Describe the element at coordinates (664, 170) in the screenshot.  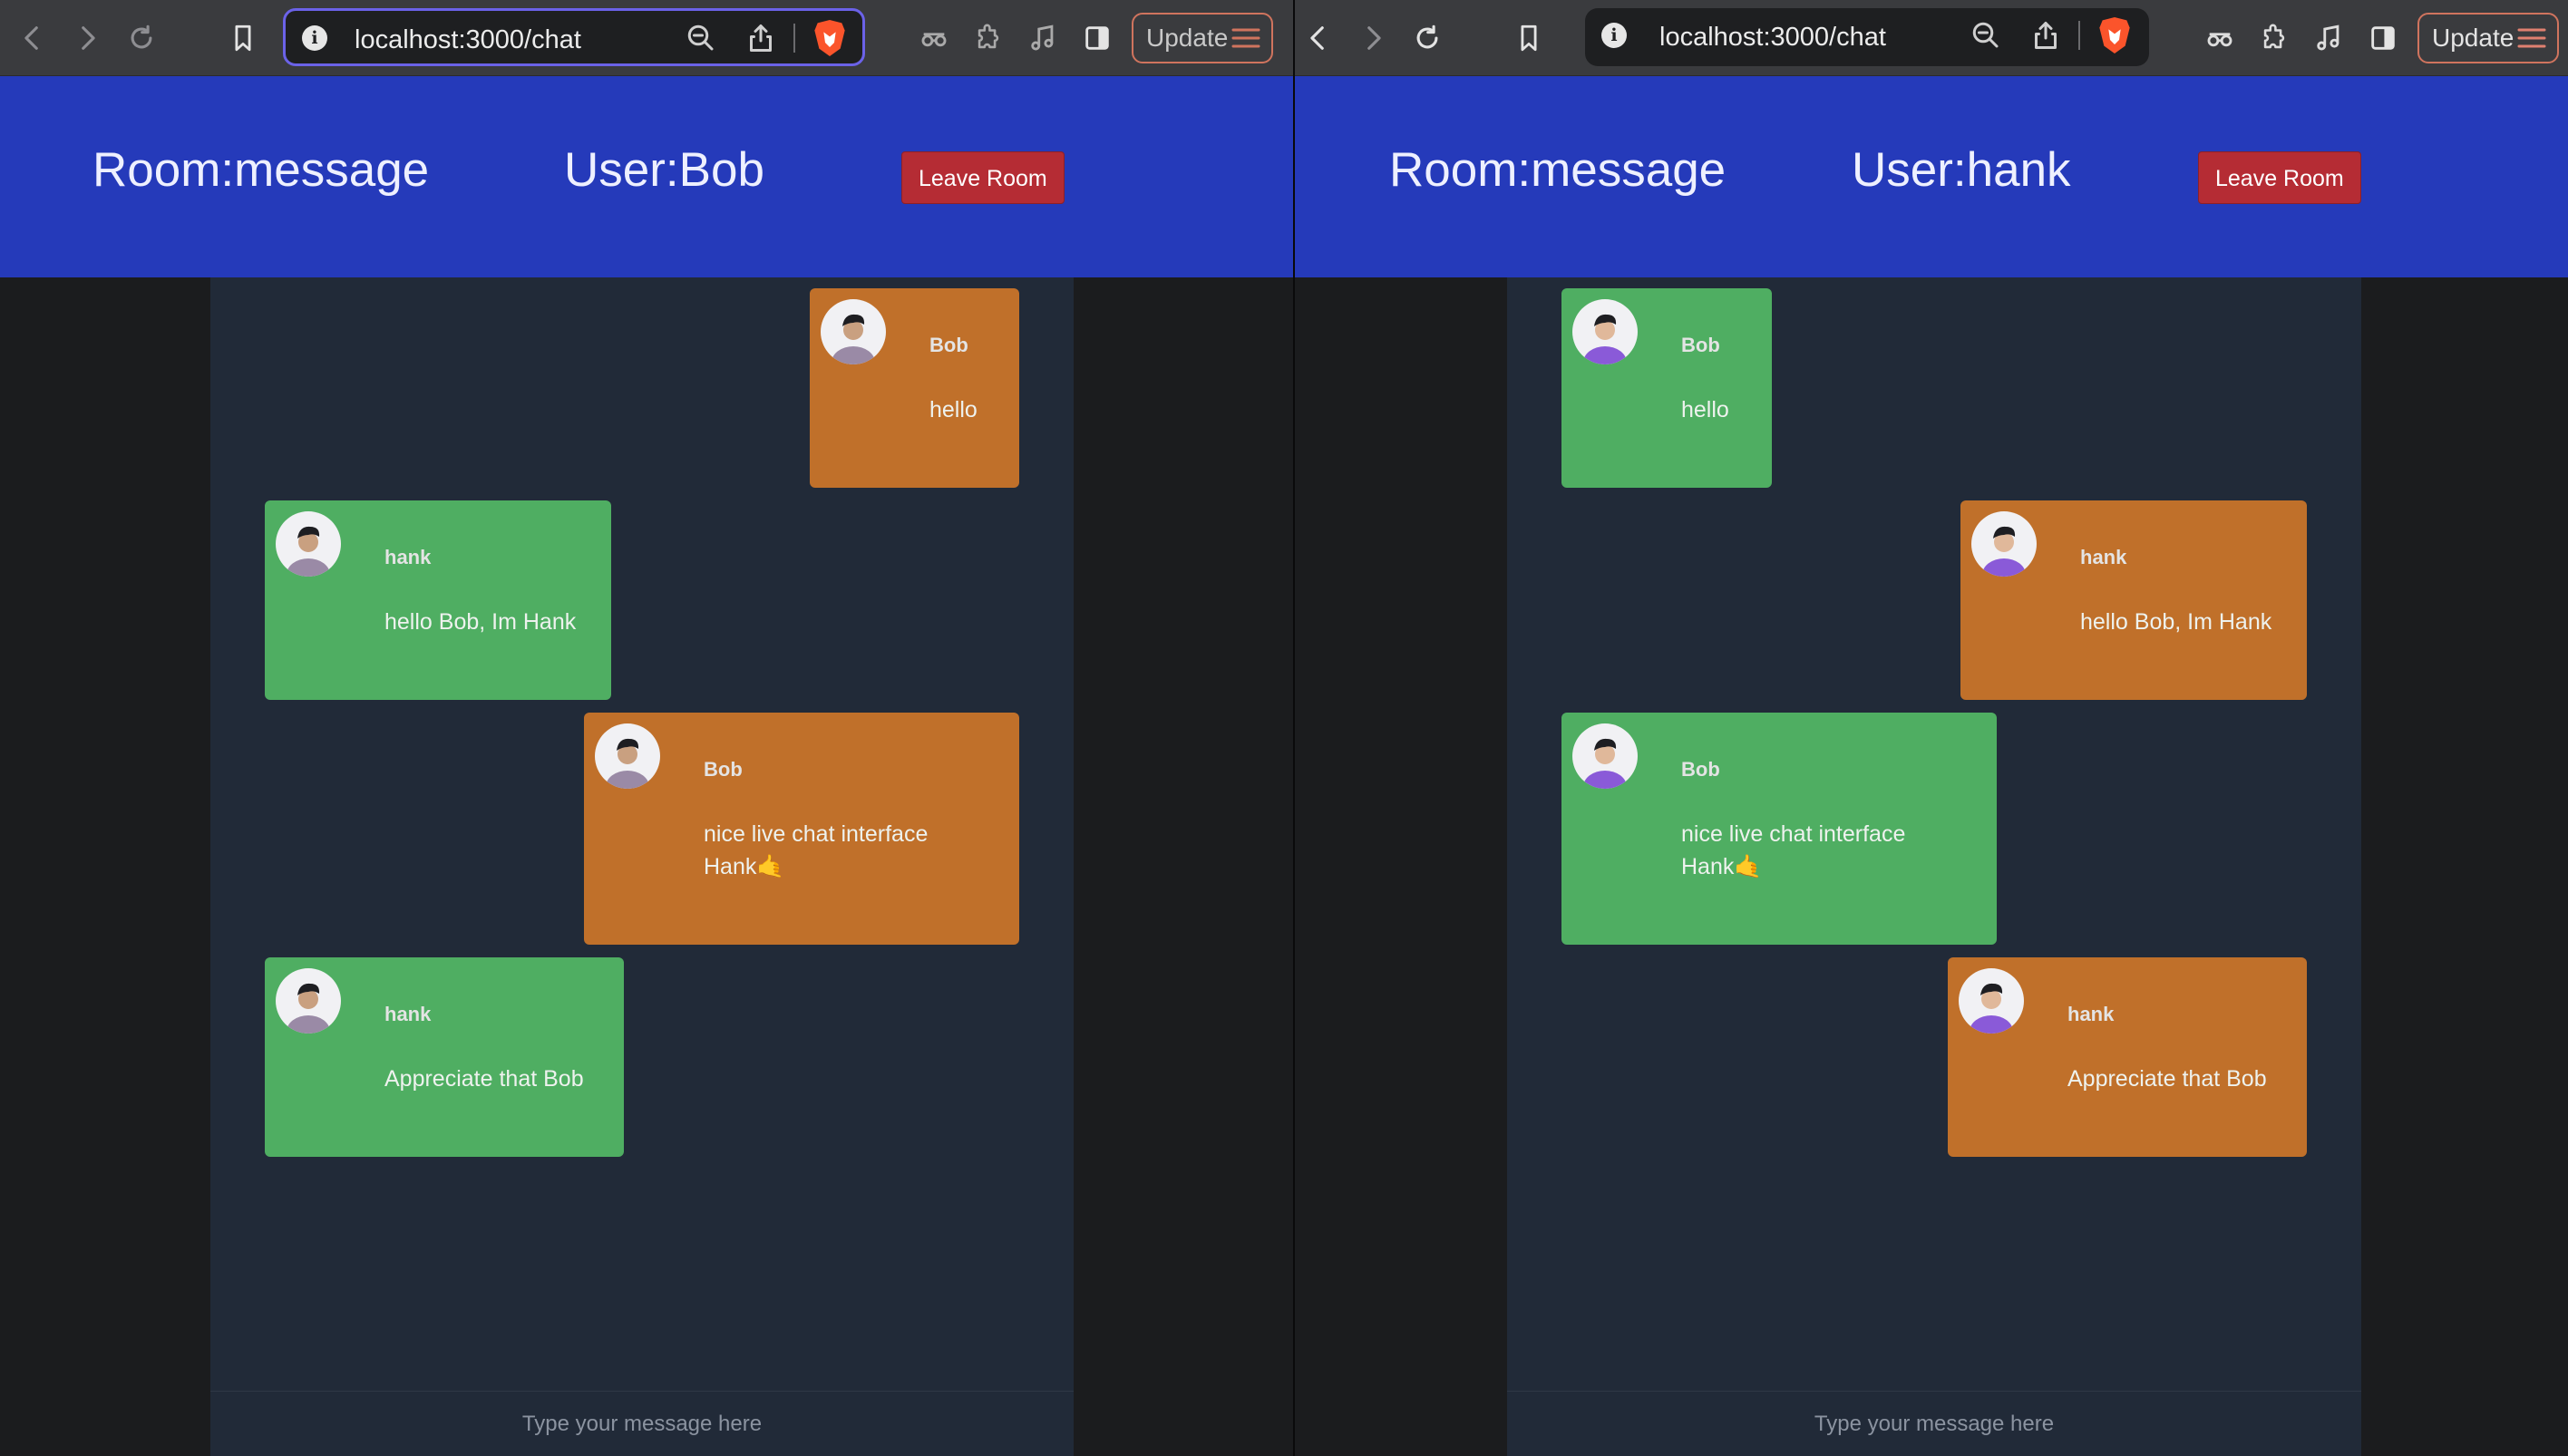
I see `user-title: User:Bob` at that location.